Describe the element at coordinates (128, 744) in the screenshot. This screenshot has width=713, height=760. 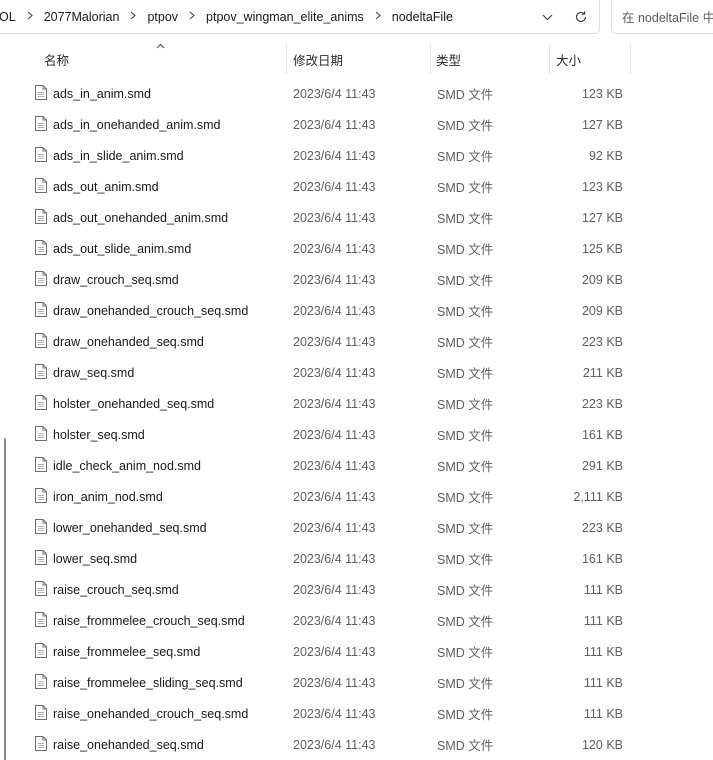
I see `file-name: raise_onehanded_seq.smd` at that location.